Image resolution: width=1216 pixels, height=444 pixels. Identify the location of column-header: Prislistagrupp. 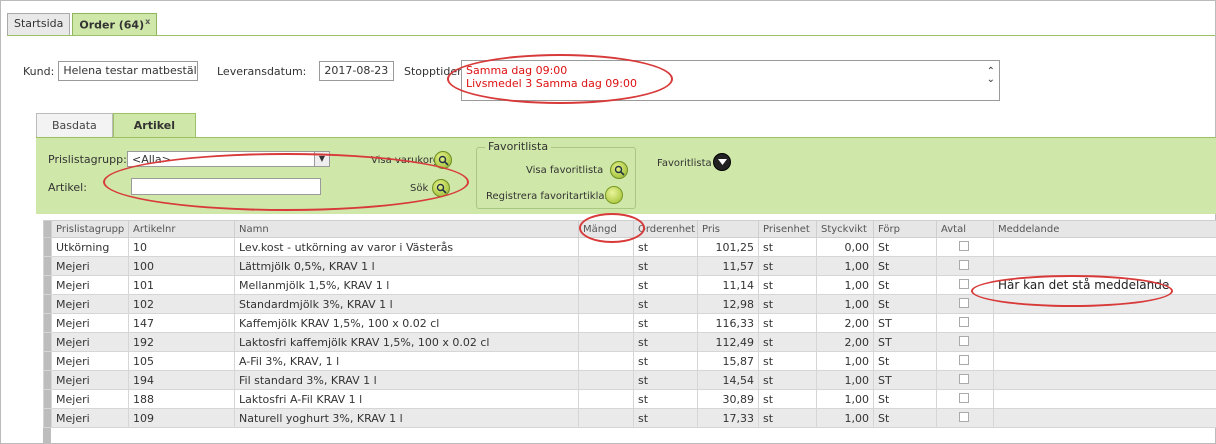
(90, 229).